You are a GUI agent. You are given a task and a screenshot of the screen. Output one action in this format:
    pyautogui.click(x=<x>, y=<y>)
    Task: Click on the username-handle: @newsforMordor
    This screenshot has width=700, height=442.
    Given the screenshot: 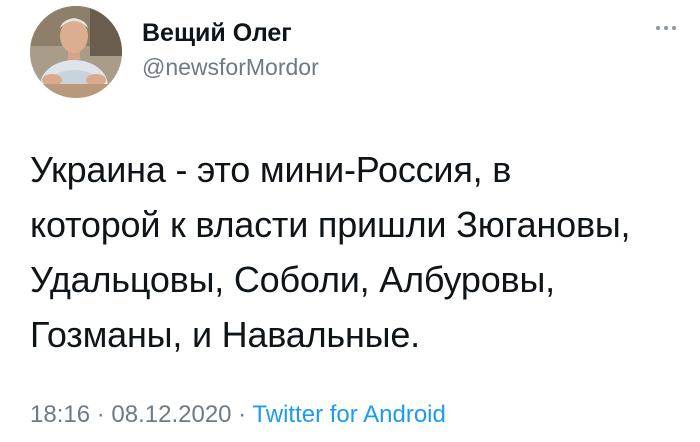 What is the action you would take?
    pyautogui.click(x=230, y=67)
    